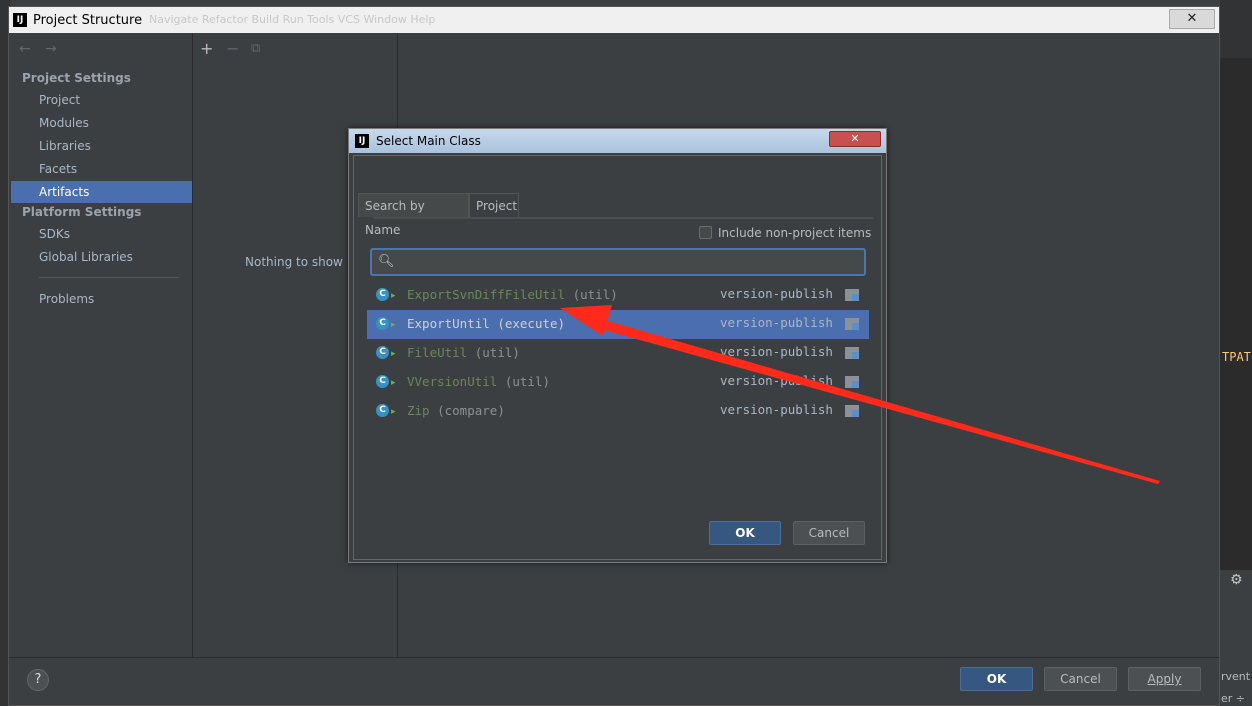 Image resolution: width=1252 pixels, height=706 pixels. What do you see at coordinates (586, 320) in the screenshot?
I see `annotation-arrow-head` at bounding box center [586, 320].